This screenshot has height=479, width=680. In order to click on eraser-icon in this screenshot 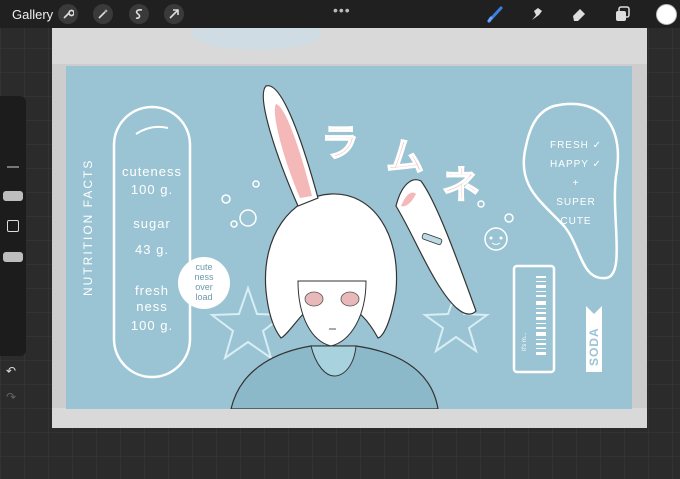, I will do `click(579, 14)`.